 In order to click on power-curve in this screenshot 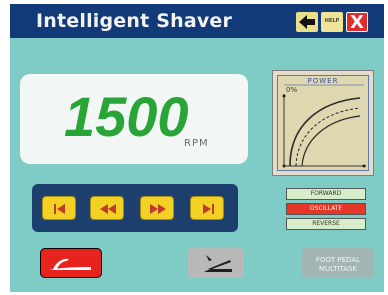, I will do `click(324, 126)`.